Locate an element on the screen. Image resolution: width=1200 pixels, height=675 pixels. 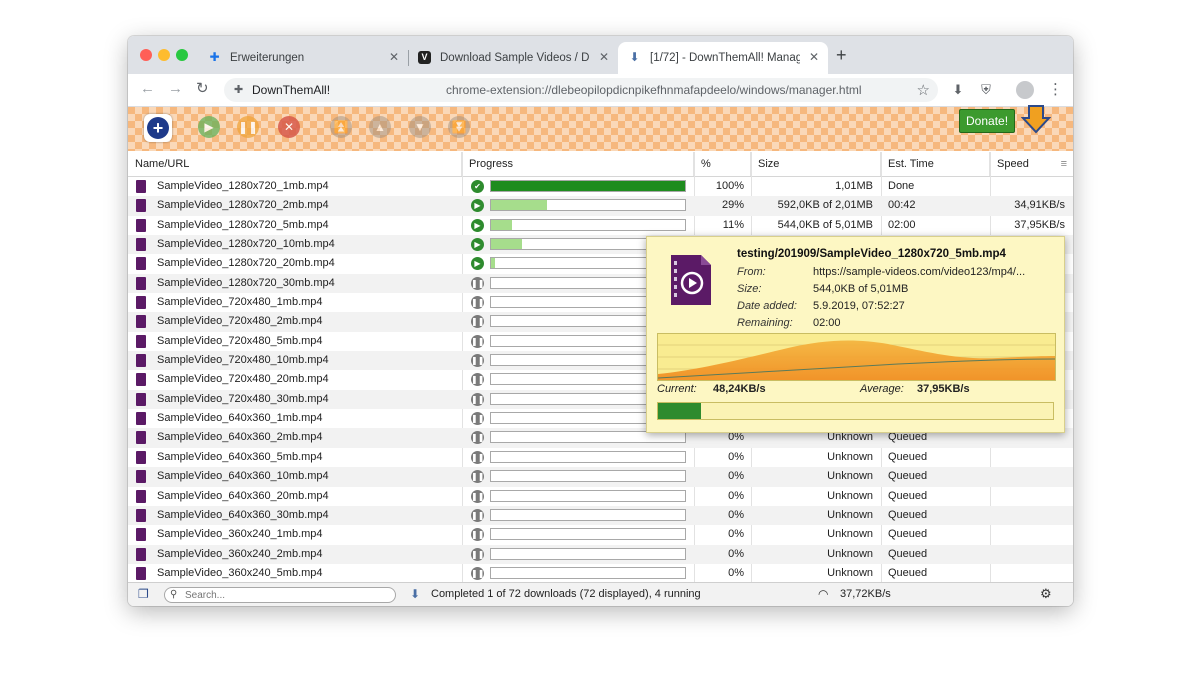
column-header-name: Name/URL is located at coordinates (295, 164).